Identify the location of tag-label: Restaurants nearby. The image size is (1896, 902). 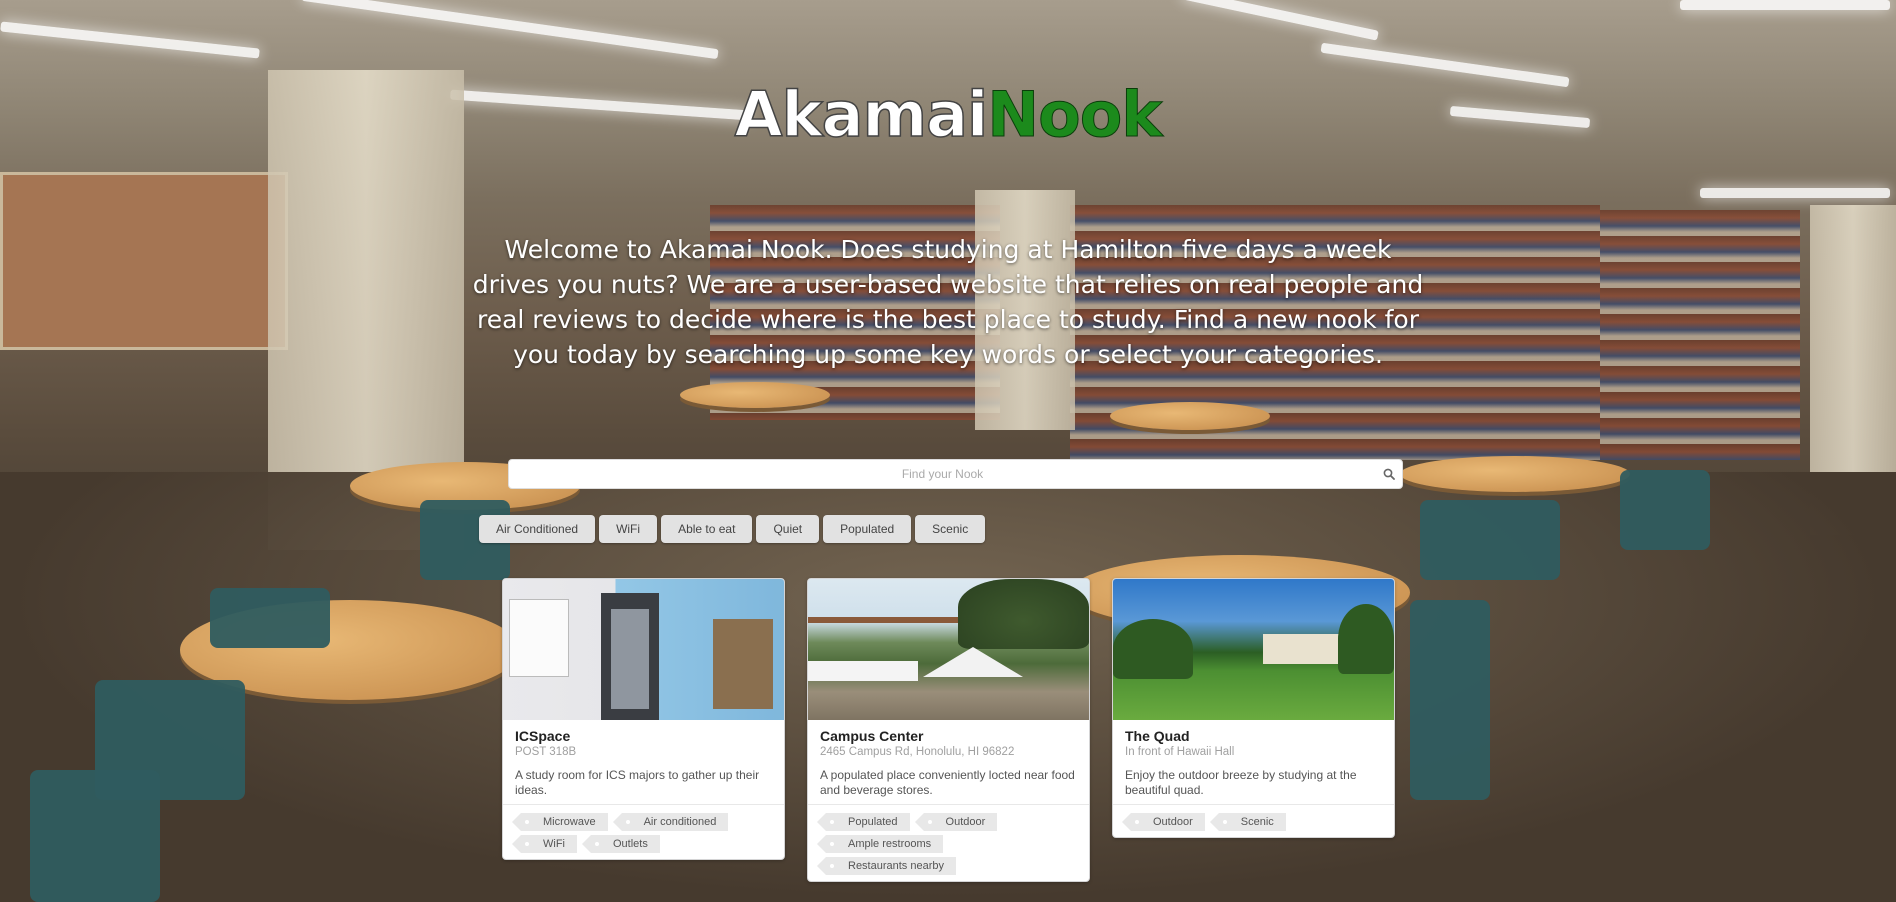
(886, 866).